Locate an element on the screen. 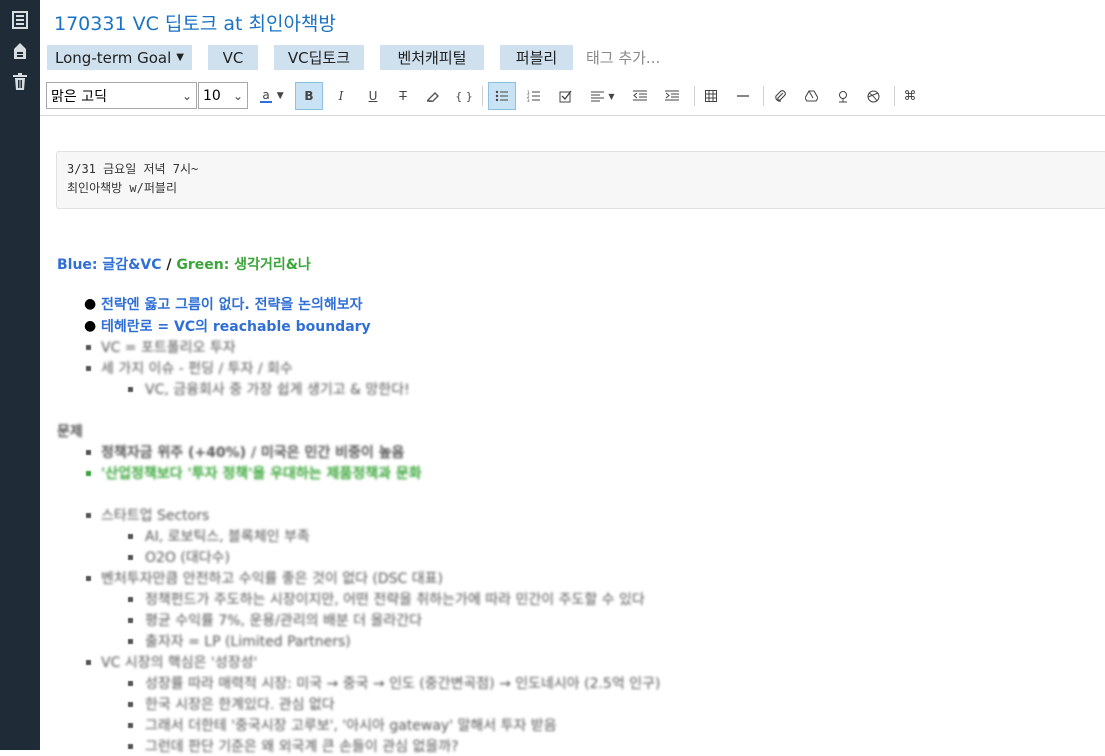 The width and height of the screenshot is (1105, 756). highlighter-icon is located at coordinates (433, 97).